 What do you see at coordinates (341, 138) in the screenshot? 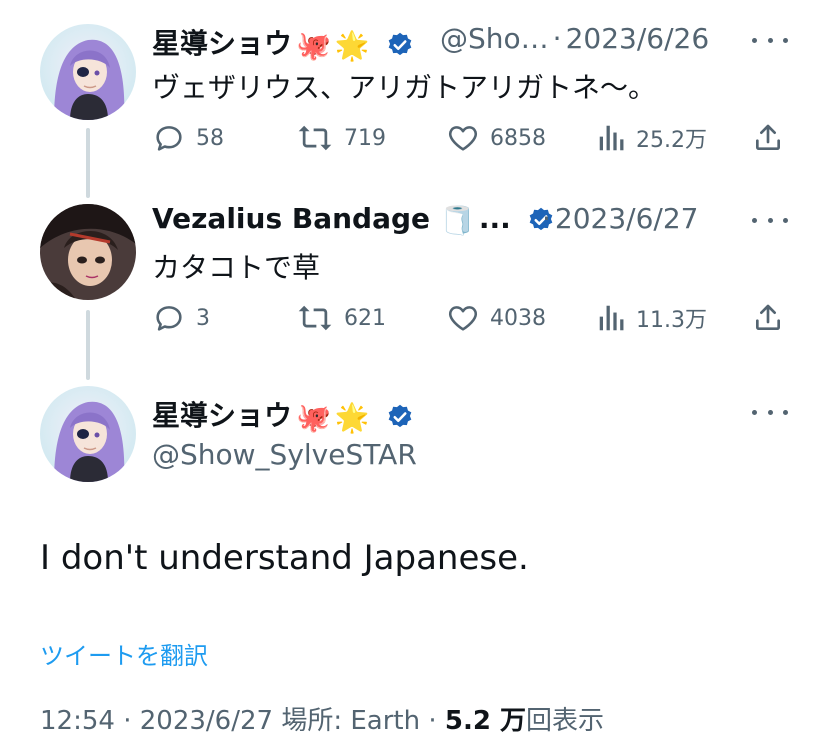
I see `tweet1-retweet-button: 719` at bounding box center [341, 138].